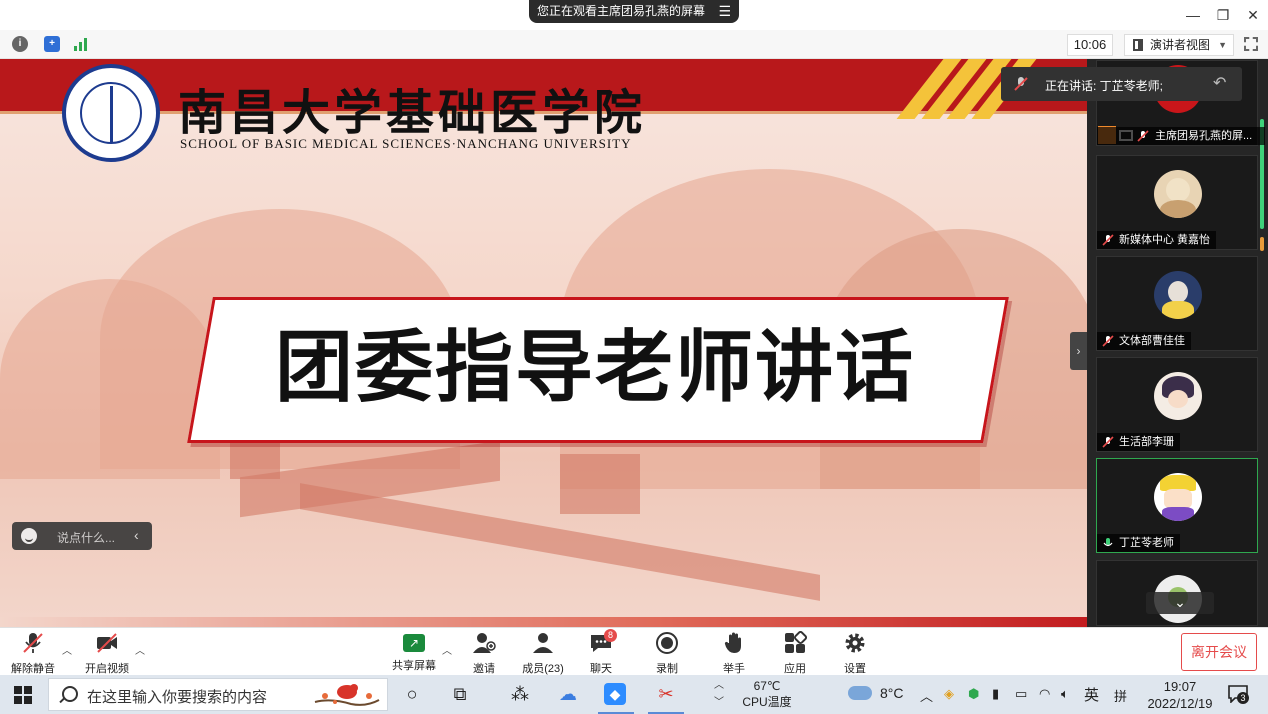  What do you see at coordinates (218, 694) in the screenshot?
I see `taskbar-search-input: 在这里输入你要搜索的内容` at bounding box center [218, 694].